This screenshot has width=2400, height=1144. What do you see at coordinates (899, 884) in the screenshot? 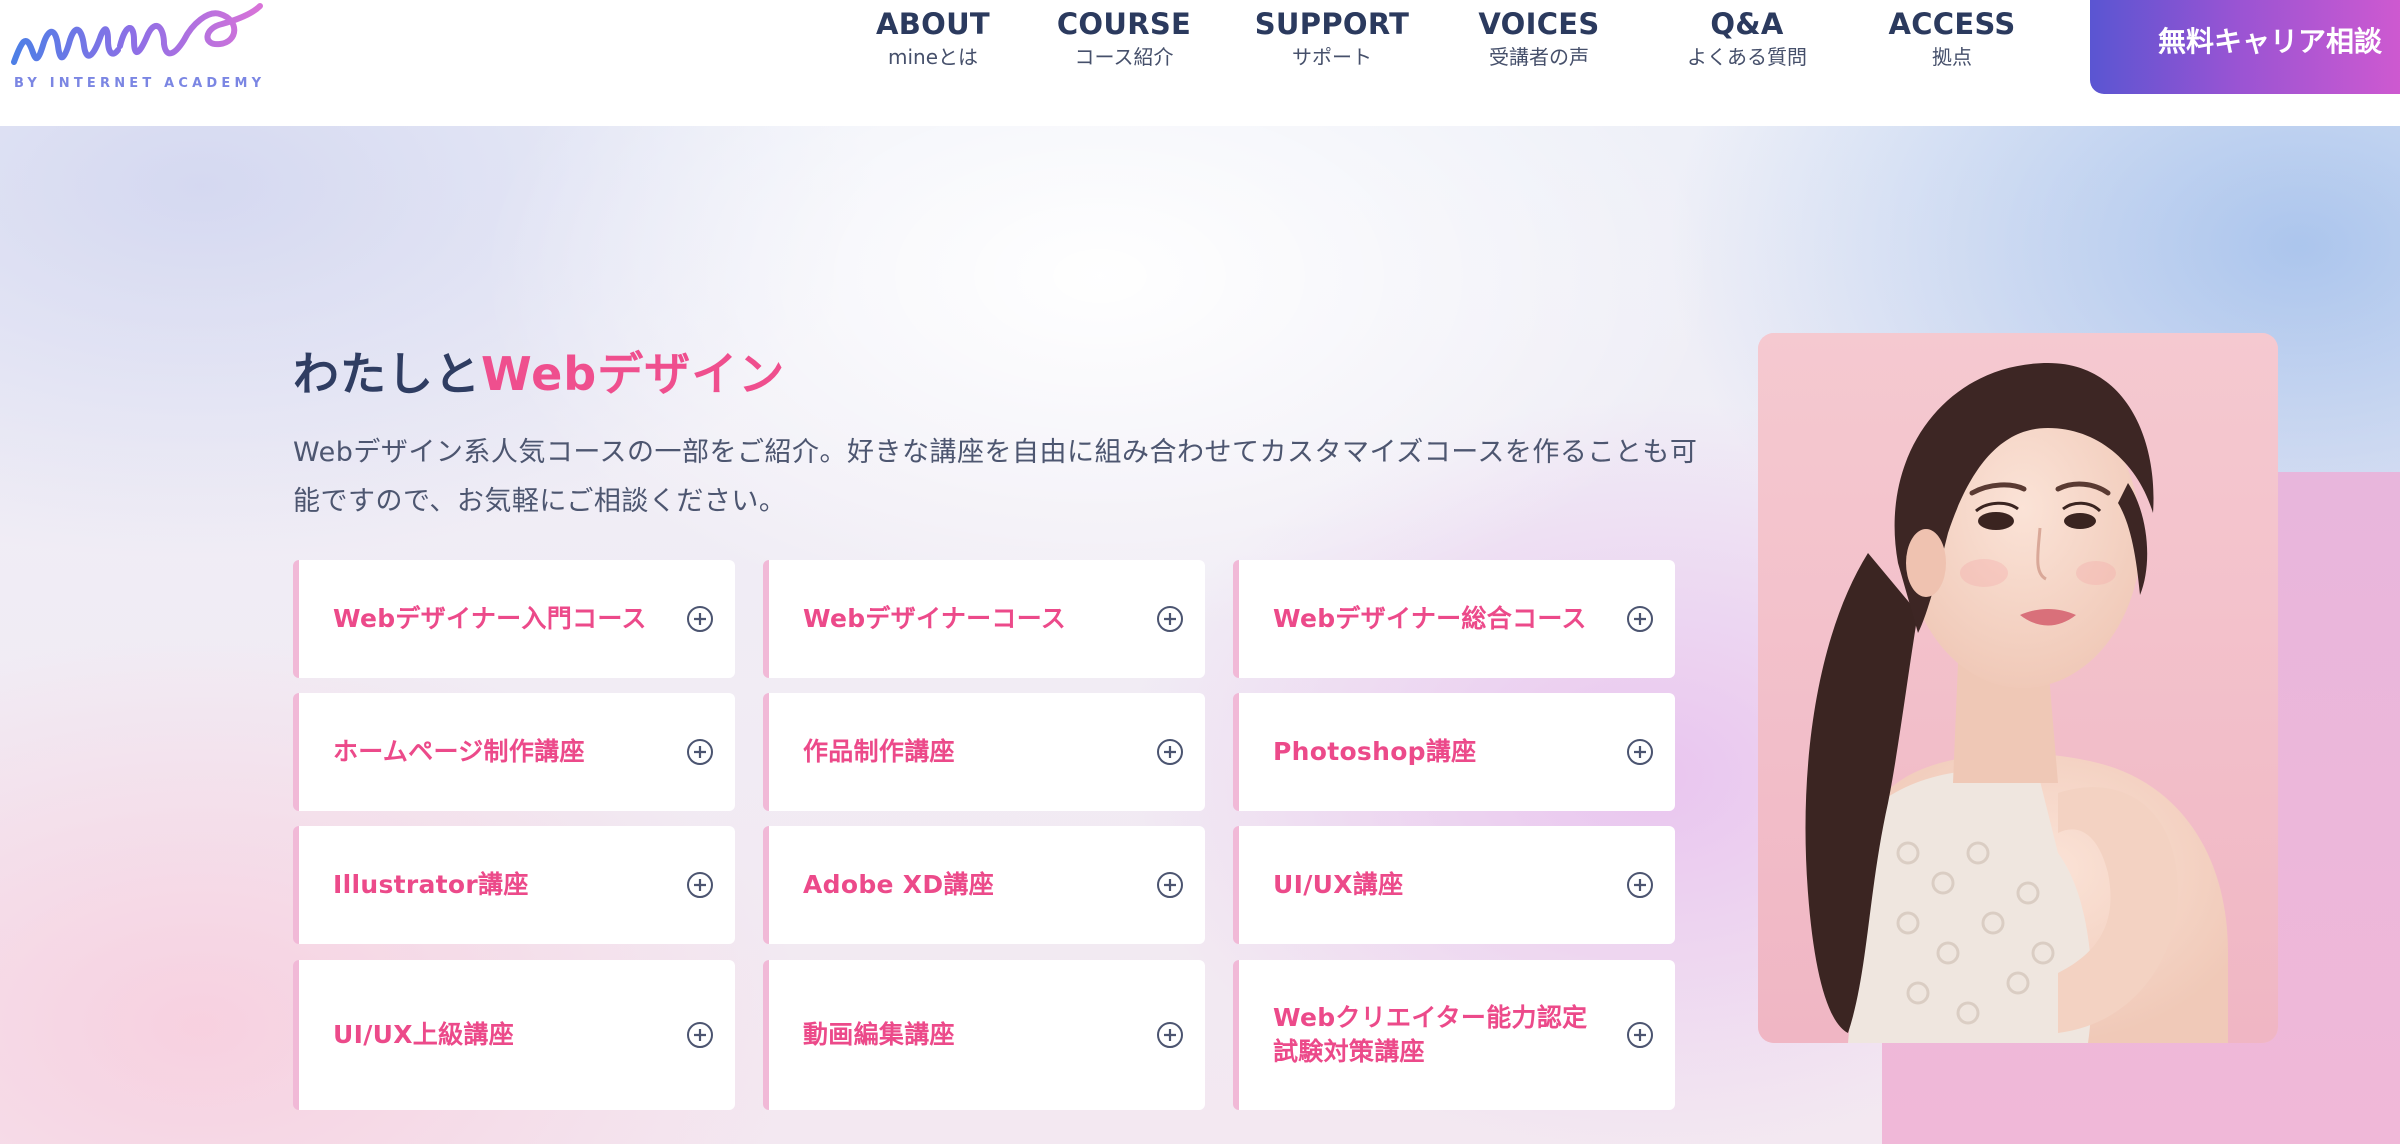
I see `course-label: Adobe XD講座` at bounding box center [899, 884].